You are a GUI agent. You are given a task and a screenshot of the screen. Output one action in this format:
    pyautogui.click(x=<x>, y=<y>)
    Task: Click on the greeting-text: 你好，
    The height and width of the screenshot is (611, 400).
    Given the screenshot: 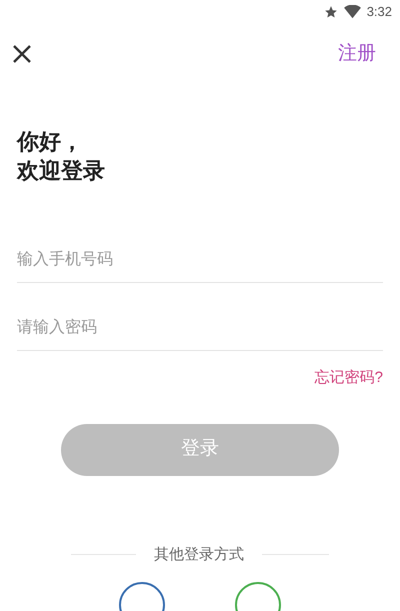 What is the action you would take?
    pyautogui.click(x=50, y=142)
    